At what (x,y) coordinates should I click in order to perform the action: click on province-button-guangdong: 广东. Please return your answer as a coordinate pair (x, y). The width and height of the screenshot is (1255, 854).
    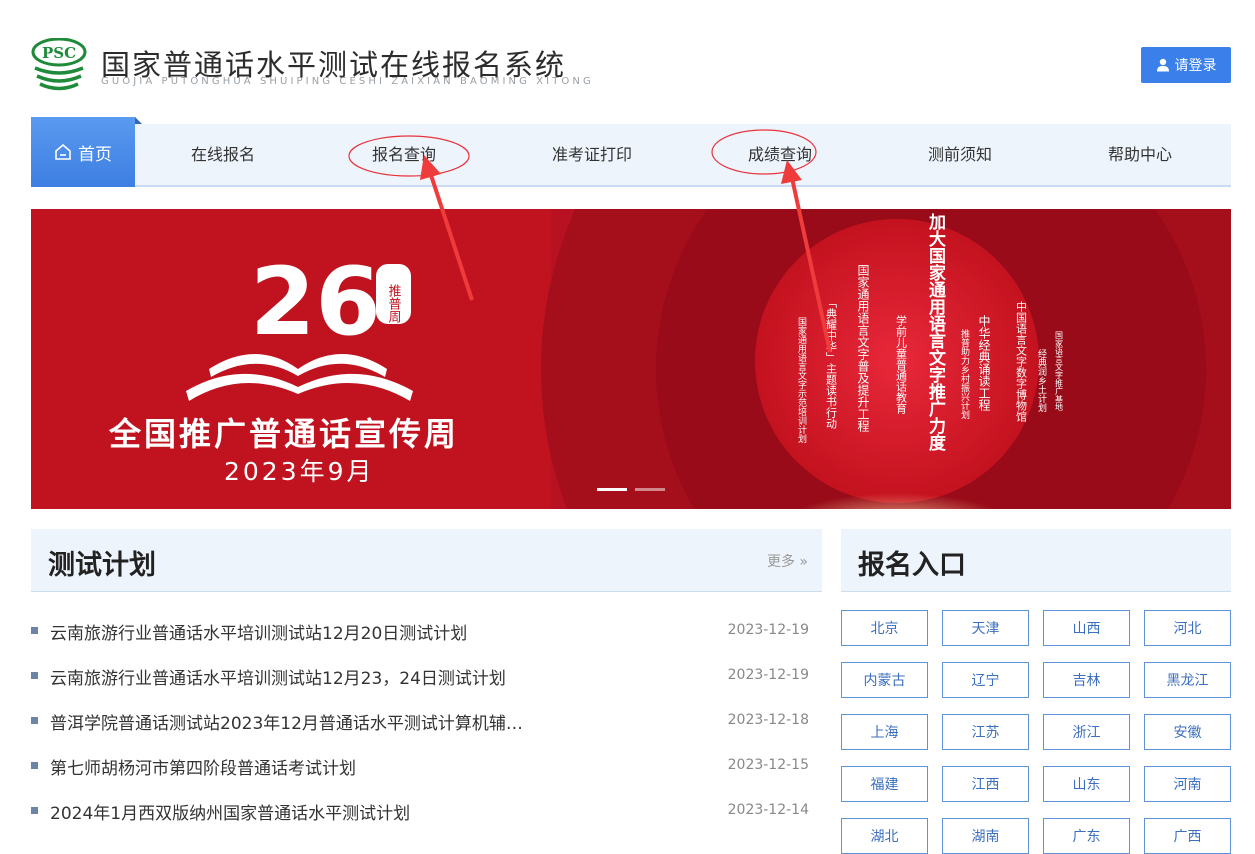
    Looking at the image, I should click on (1086, 836).